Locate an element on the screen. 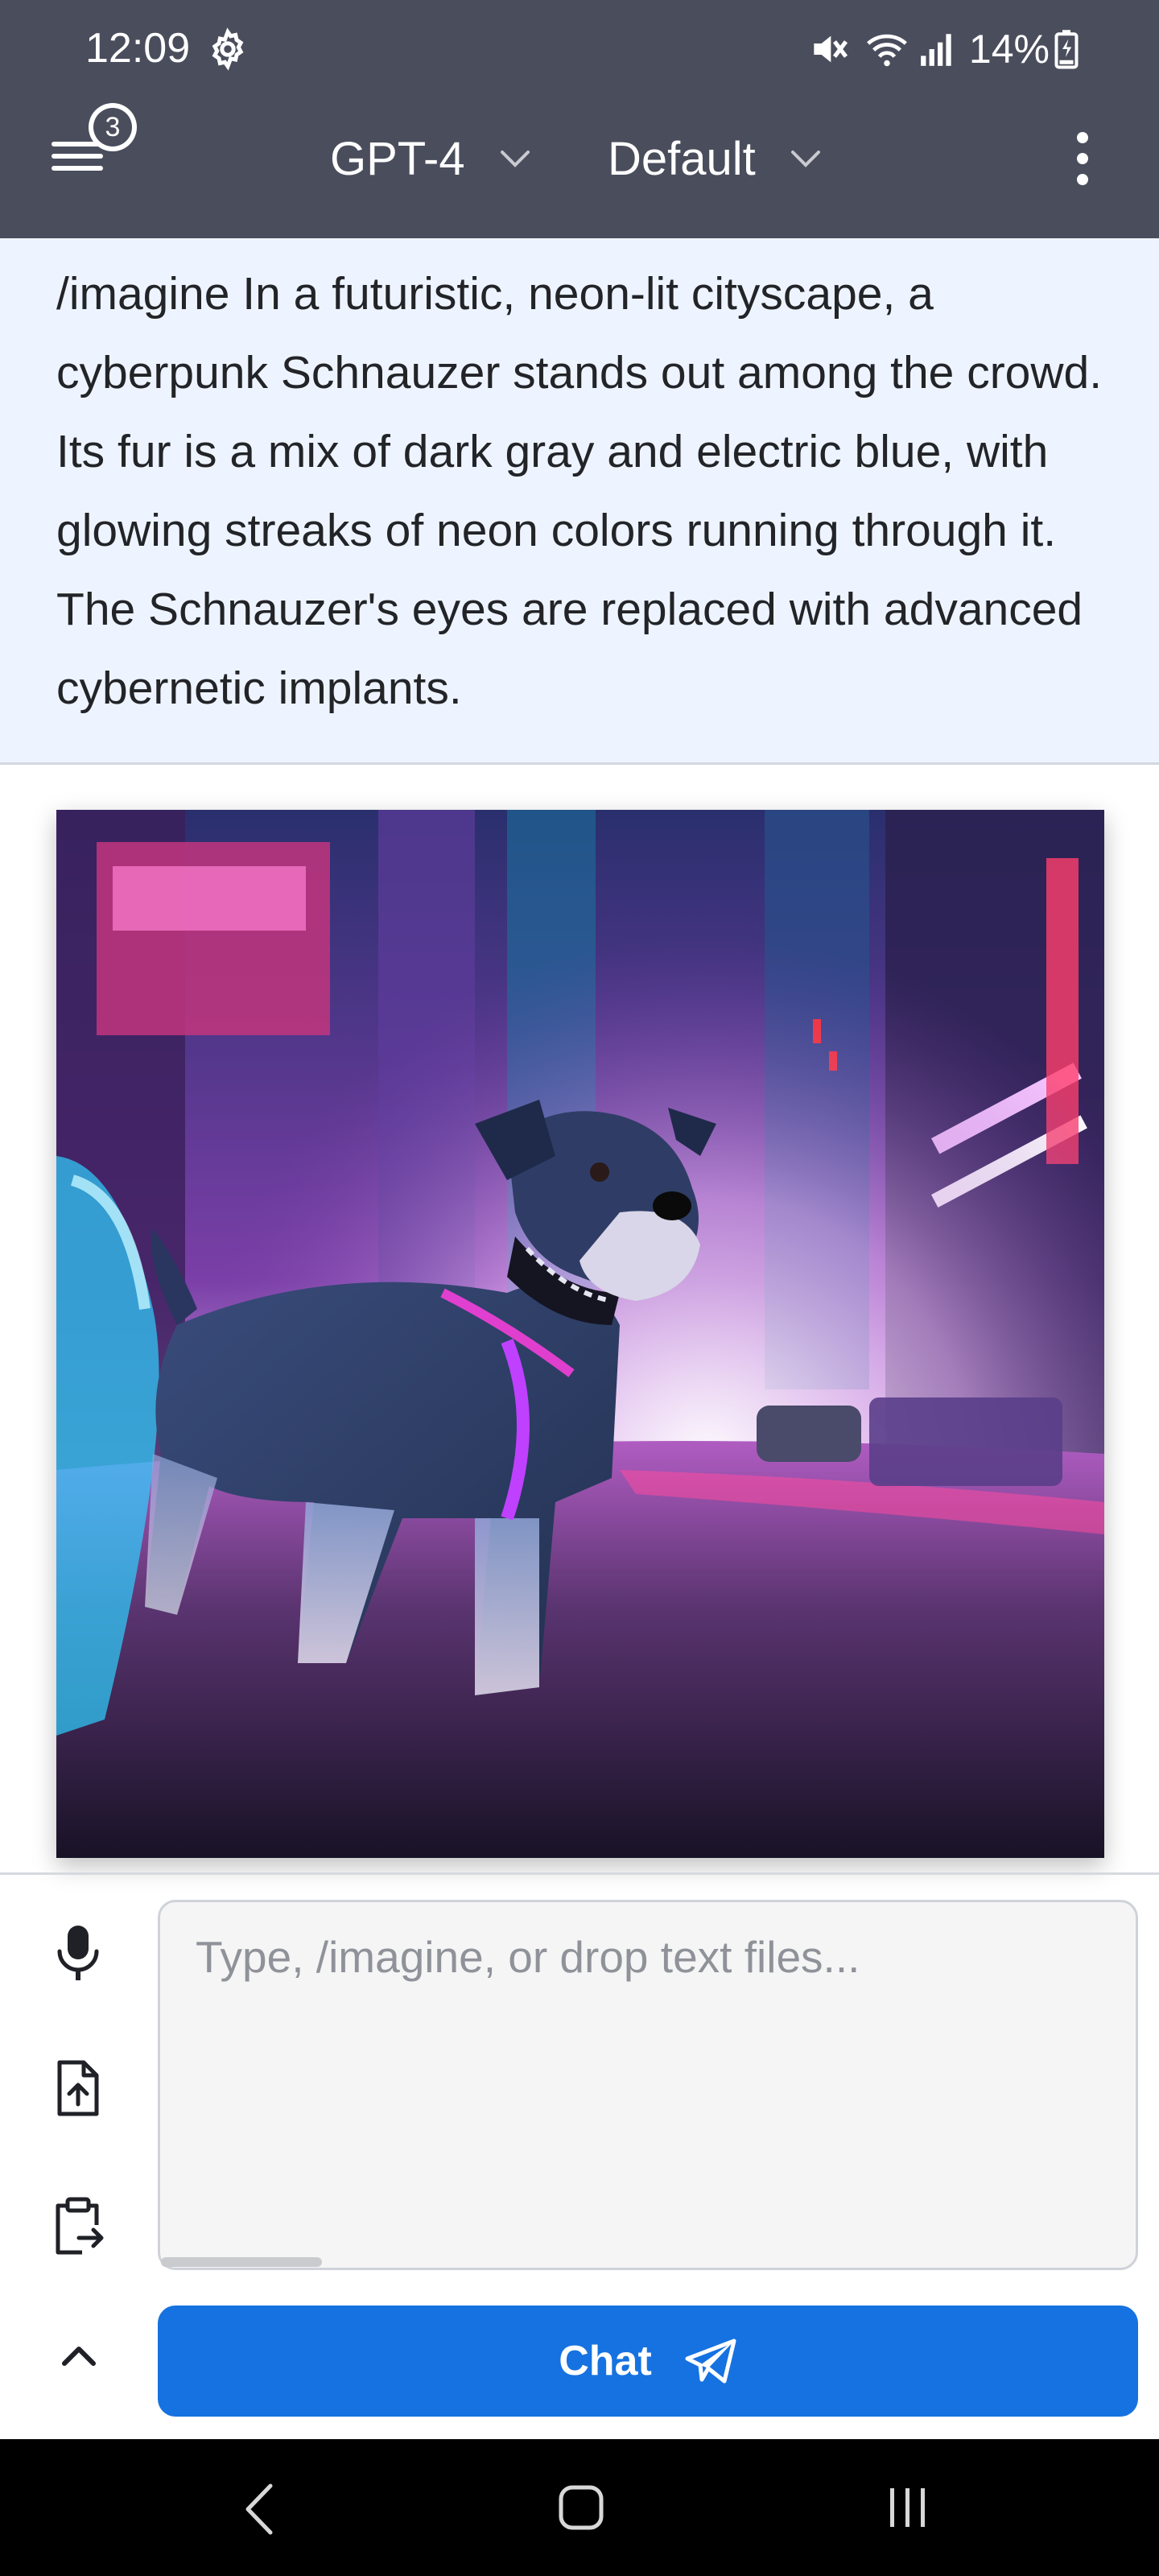 The image size is (1159, 2576). chat-send-button: Chat is located at coordinates (648, 2361).